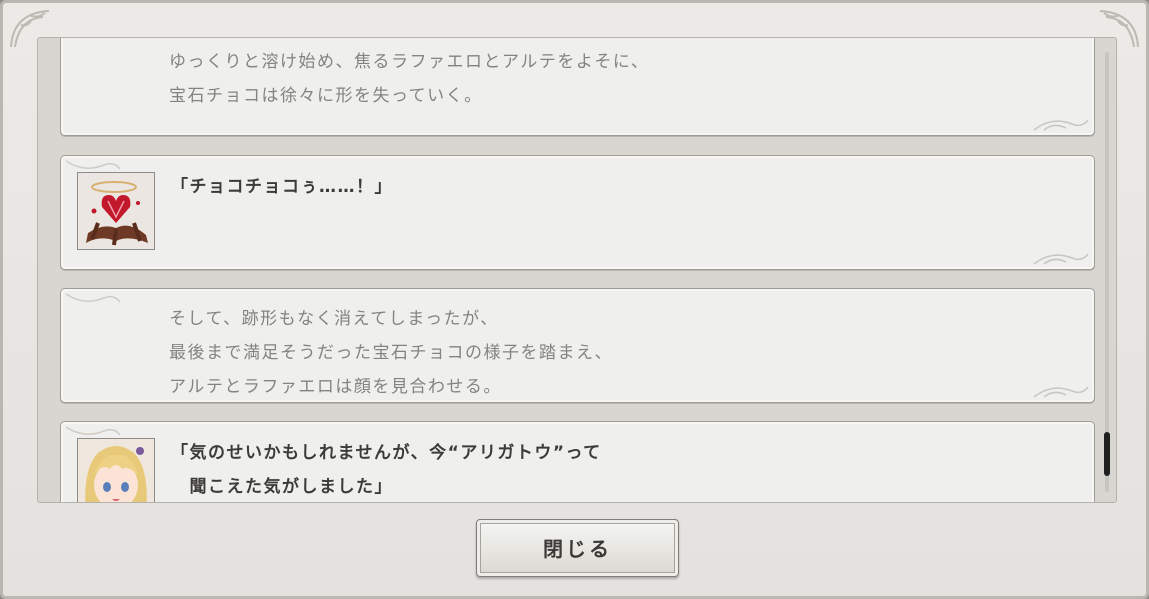 The image size is (1149, 599). Describe the element at coordinates (326, 96) in the screenshot. I see `narration-line: 宝石チョコは徐々に形を失っていく。` at that location.